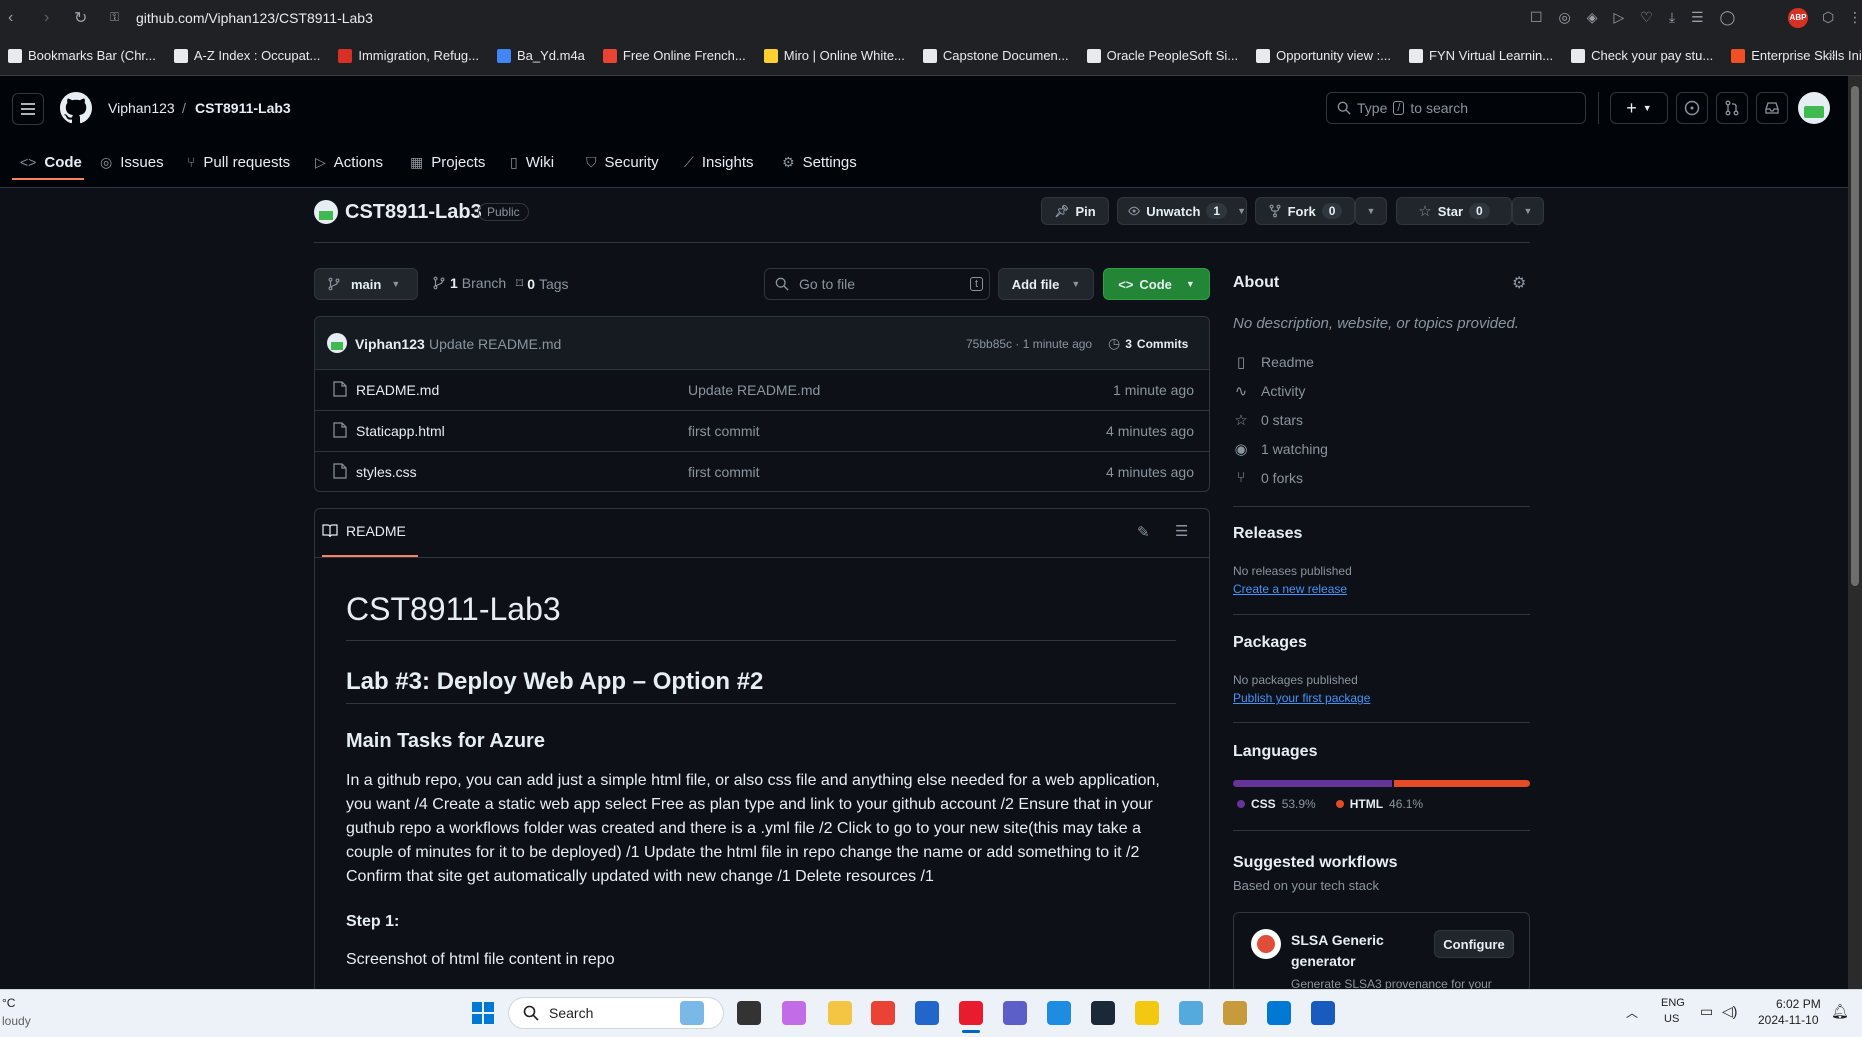  I want to click on language-item: HTML 46.1%, so click(1379, 804).